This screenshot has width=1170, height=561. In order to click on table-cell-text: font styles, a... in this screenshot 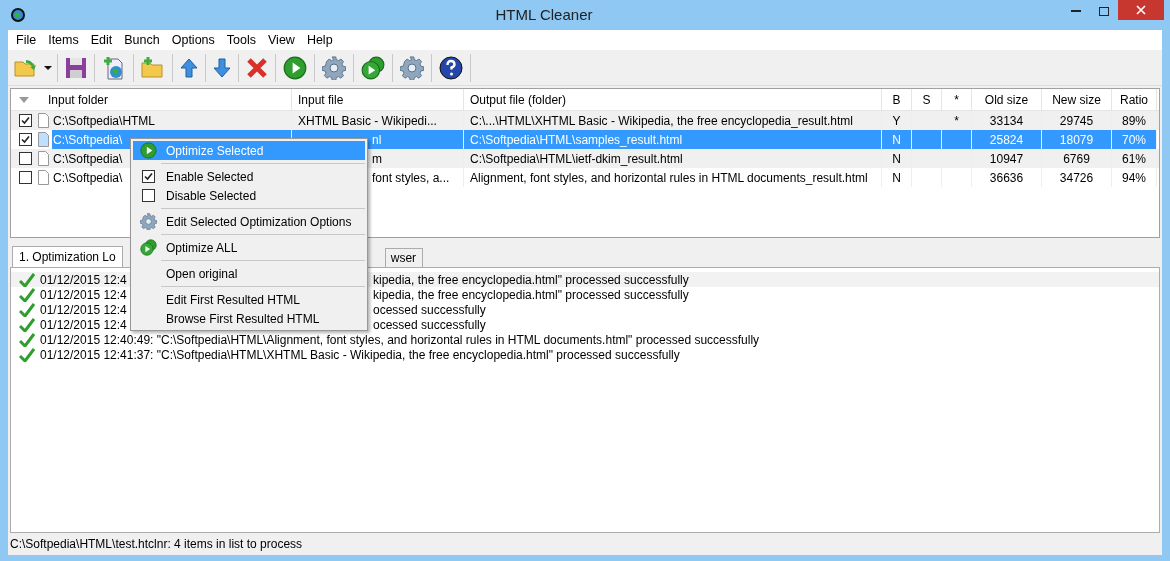, I will do `click(411, 178)`.